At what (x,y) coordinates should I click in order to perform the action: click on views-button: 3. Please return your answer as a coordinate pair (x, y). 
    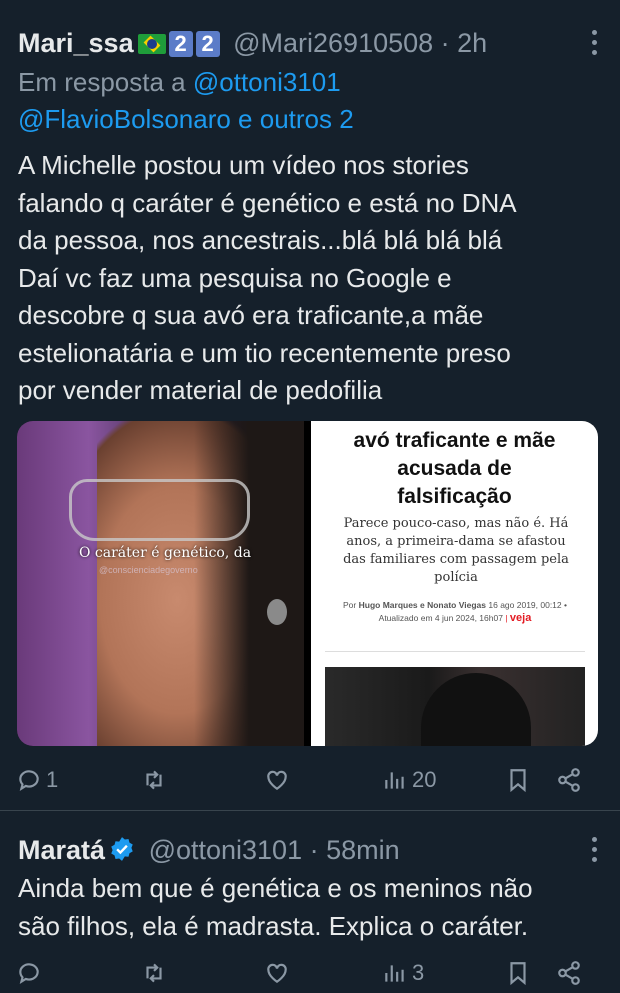
    Looking at the image, I should click on (403, 973).